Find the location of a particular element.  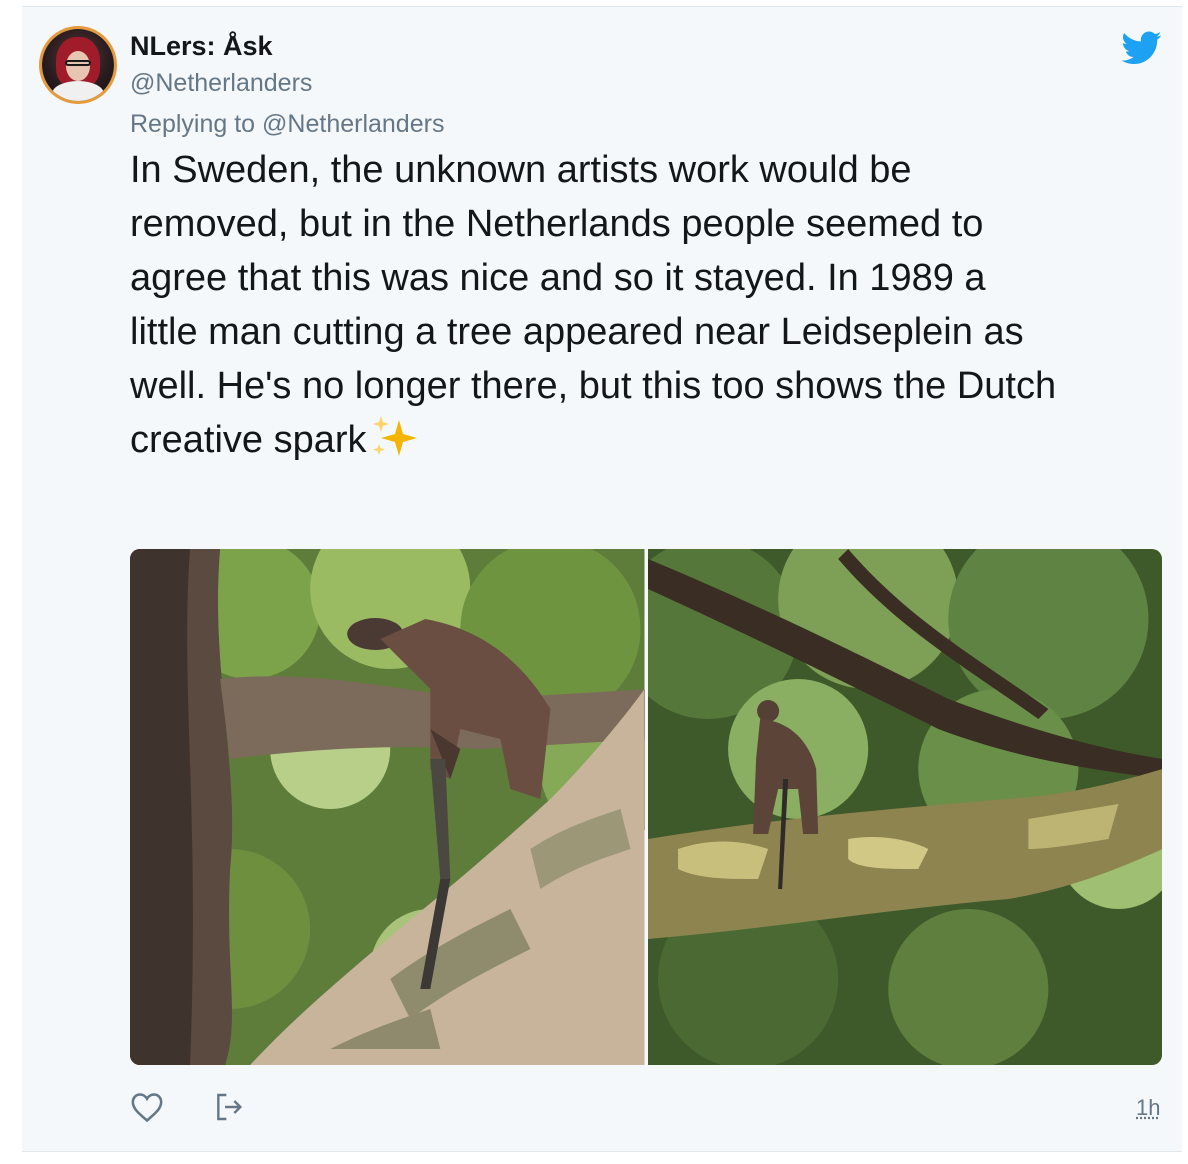

sparkles-emoji-icon is located at coordinates (394, 436).